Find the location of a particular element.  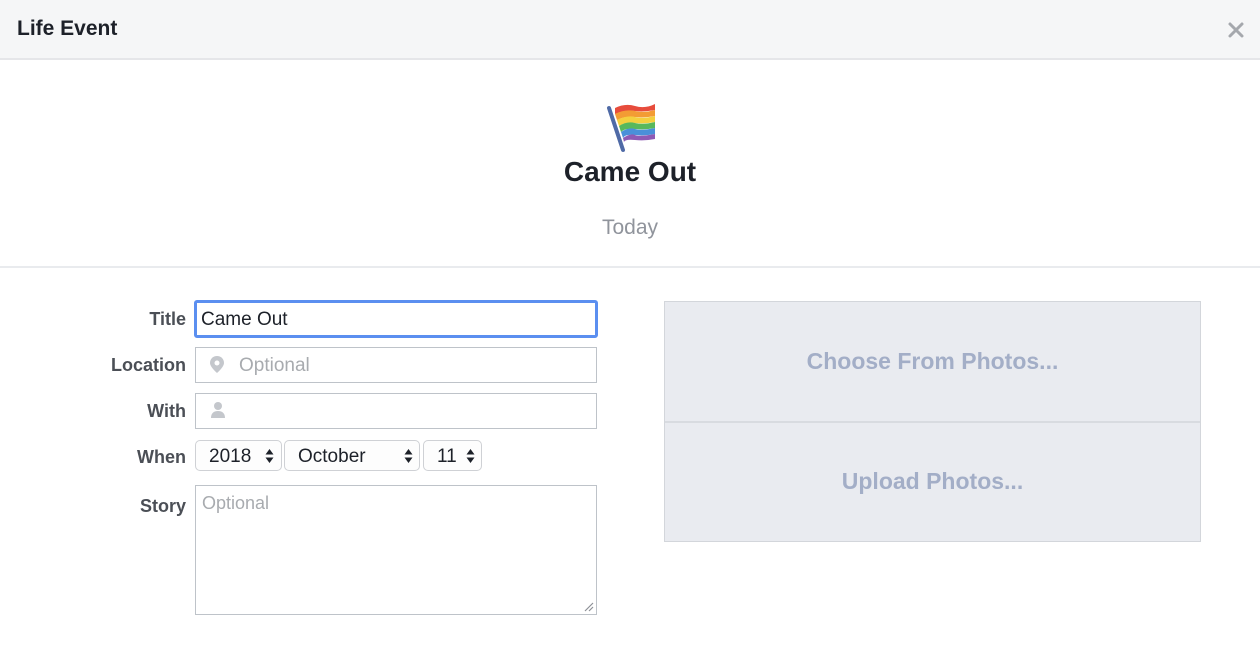

title-input: Came Out is located at coordinates (396, 319).